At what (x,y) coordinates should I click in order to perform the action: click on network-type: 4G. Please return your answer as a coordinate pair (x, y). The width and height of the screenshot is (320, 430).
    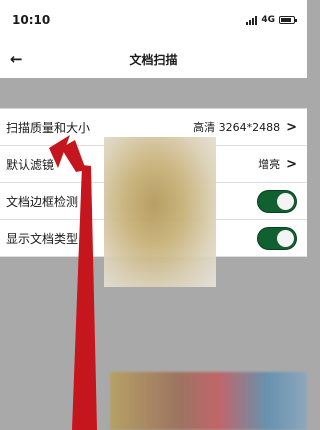
    Looking at the image, I should click on (268, 20).